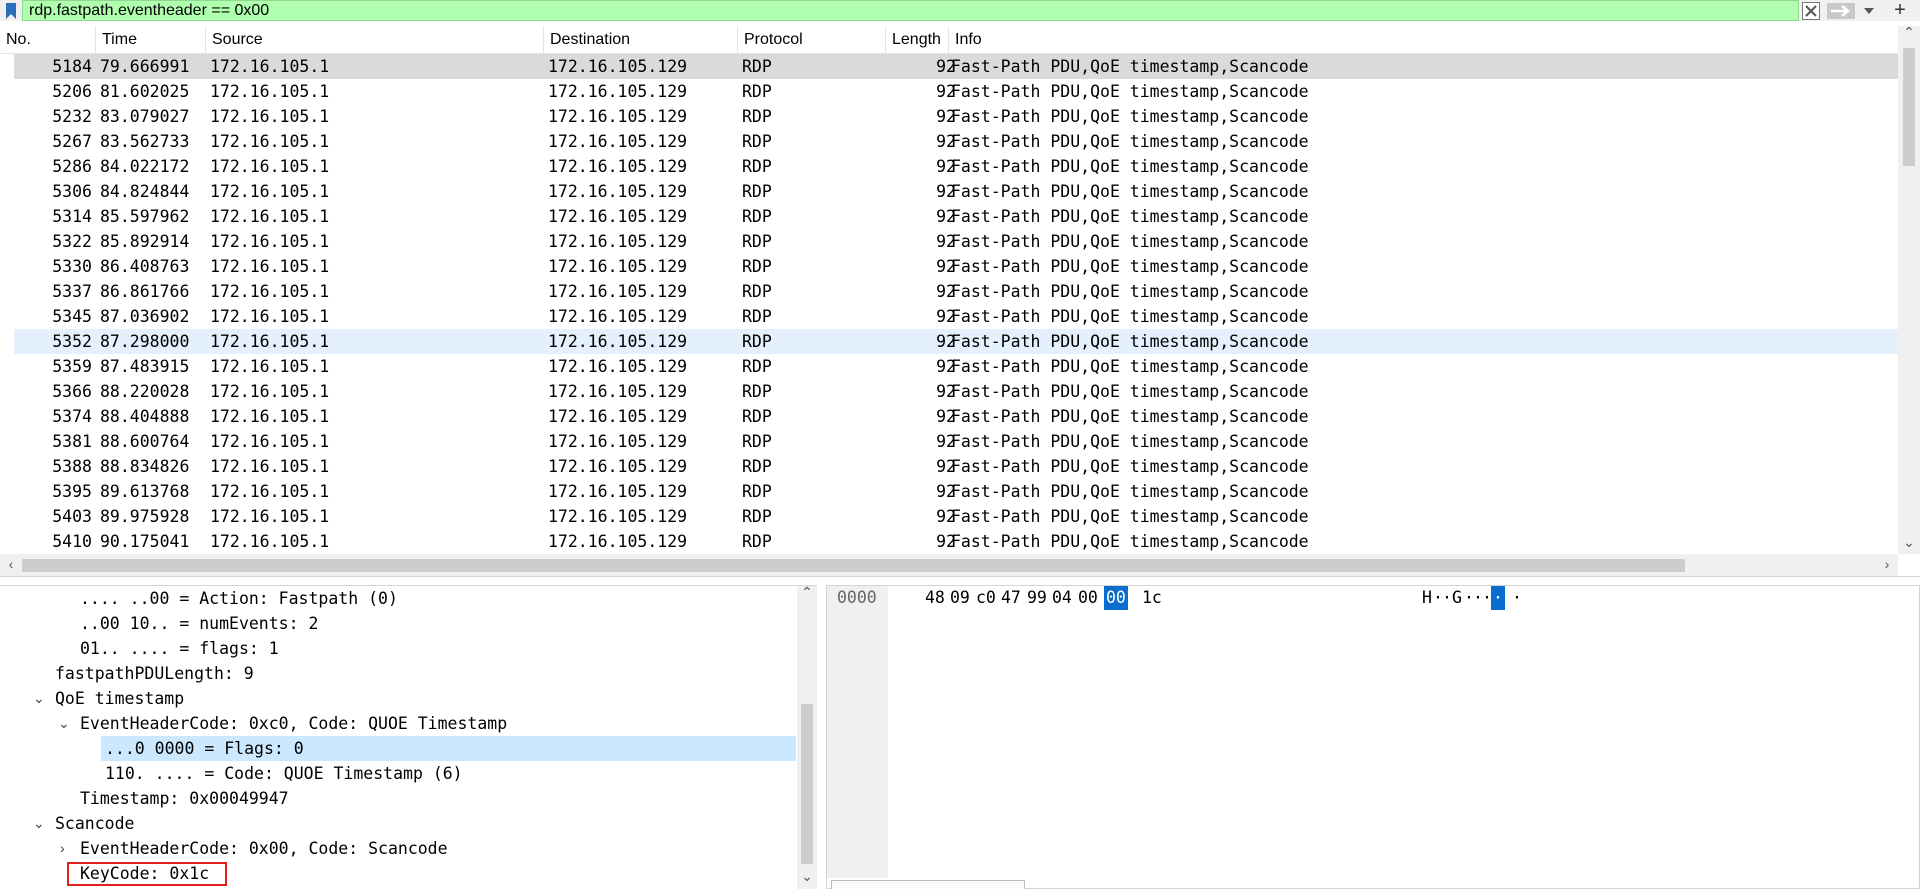  What do you see at coordinates (1900, 10) in the screenshot?
I see `add-filter-button-icon: +` at bounding box center [1900, 10].